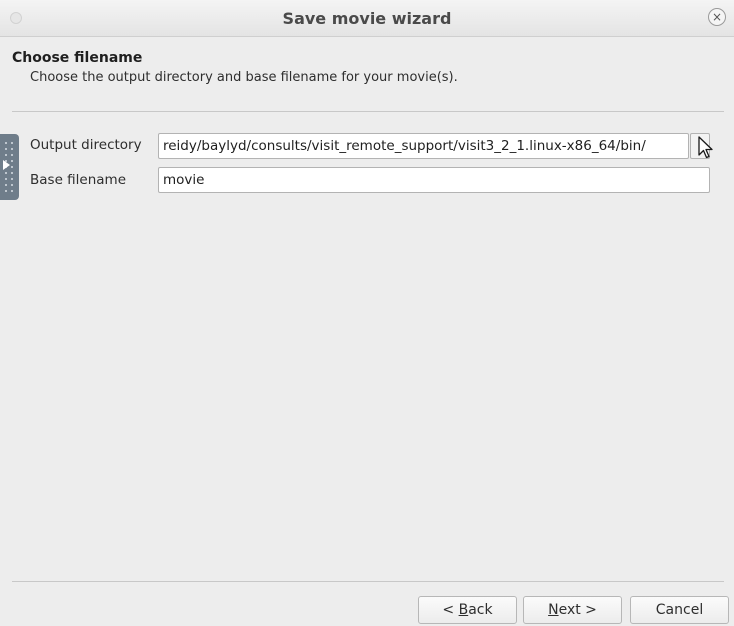 This screenshot has width=734, height=626. Describe the element at coordinates (6, 165) in the screenshot. I see `side-panel-toggle-icon` at that location.